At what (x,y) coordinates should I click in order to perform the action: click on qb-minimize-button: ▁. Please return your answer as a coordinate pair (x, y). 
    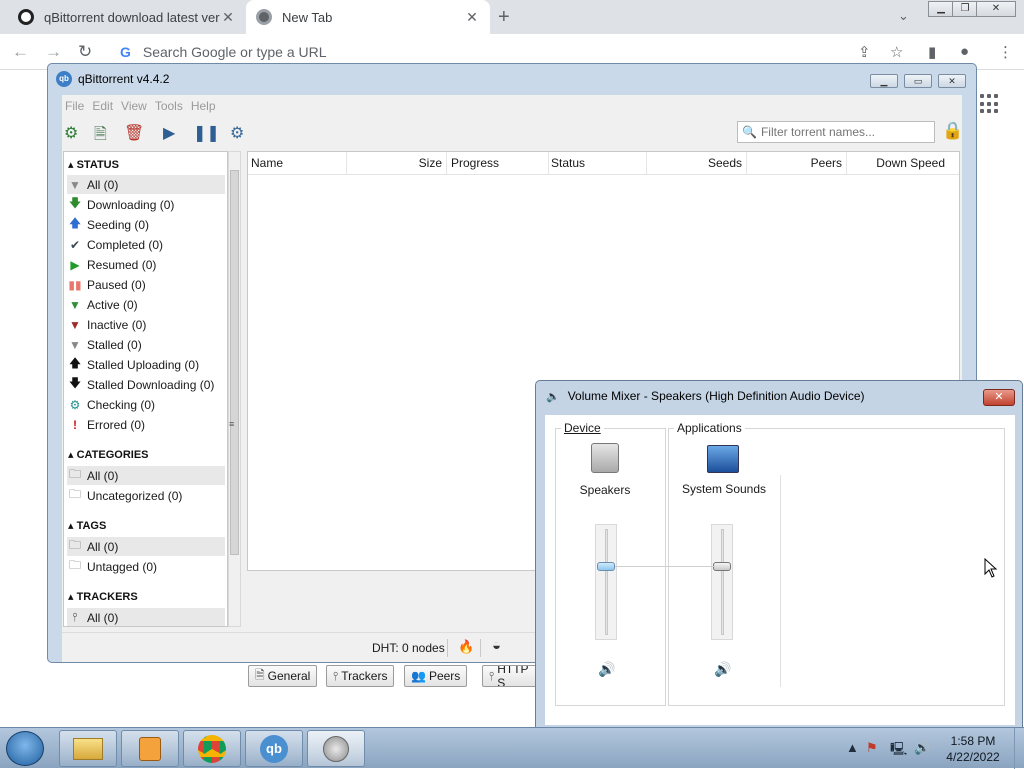
    Looking at the image, I should click on (884, 81).